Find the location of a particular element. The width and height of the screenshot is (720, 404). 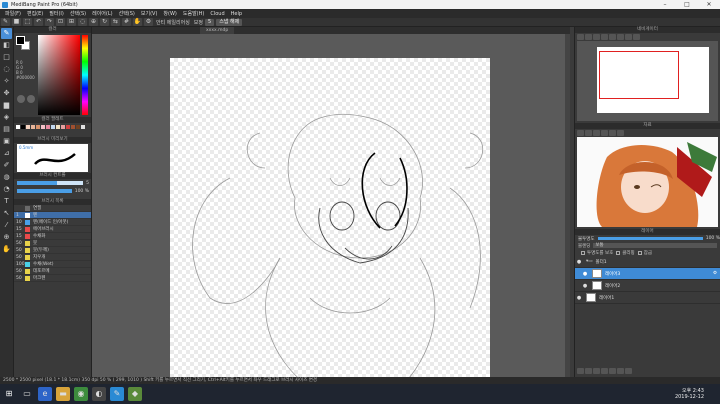

new-folder-icon is located at coordinates (588, 371).